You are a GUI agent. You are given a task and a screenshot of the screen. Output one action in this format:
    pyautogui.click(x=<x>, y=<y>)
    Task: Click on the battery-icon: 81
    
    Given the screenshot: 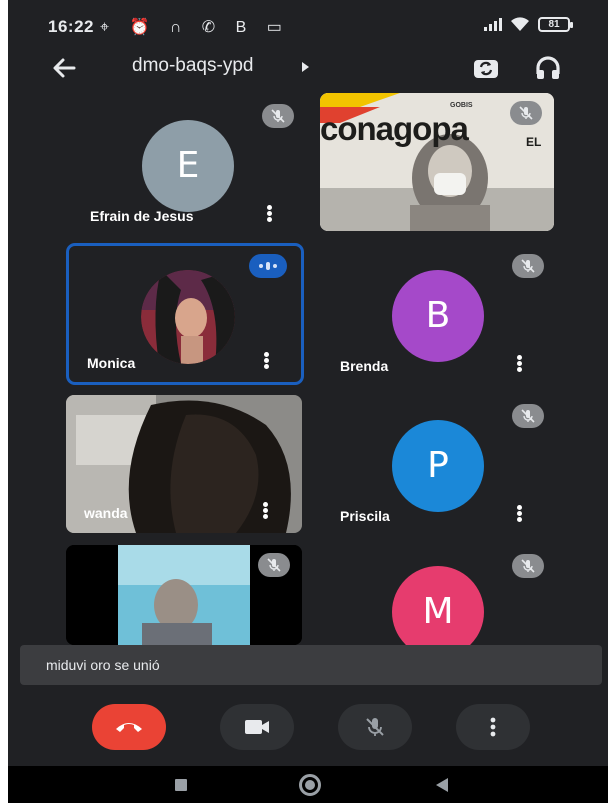 What is the action you would take?
    pyautogui.click(x=555, y=24)
    